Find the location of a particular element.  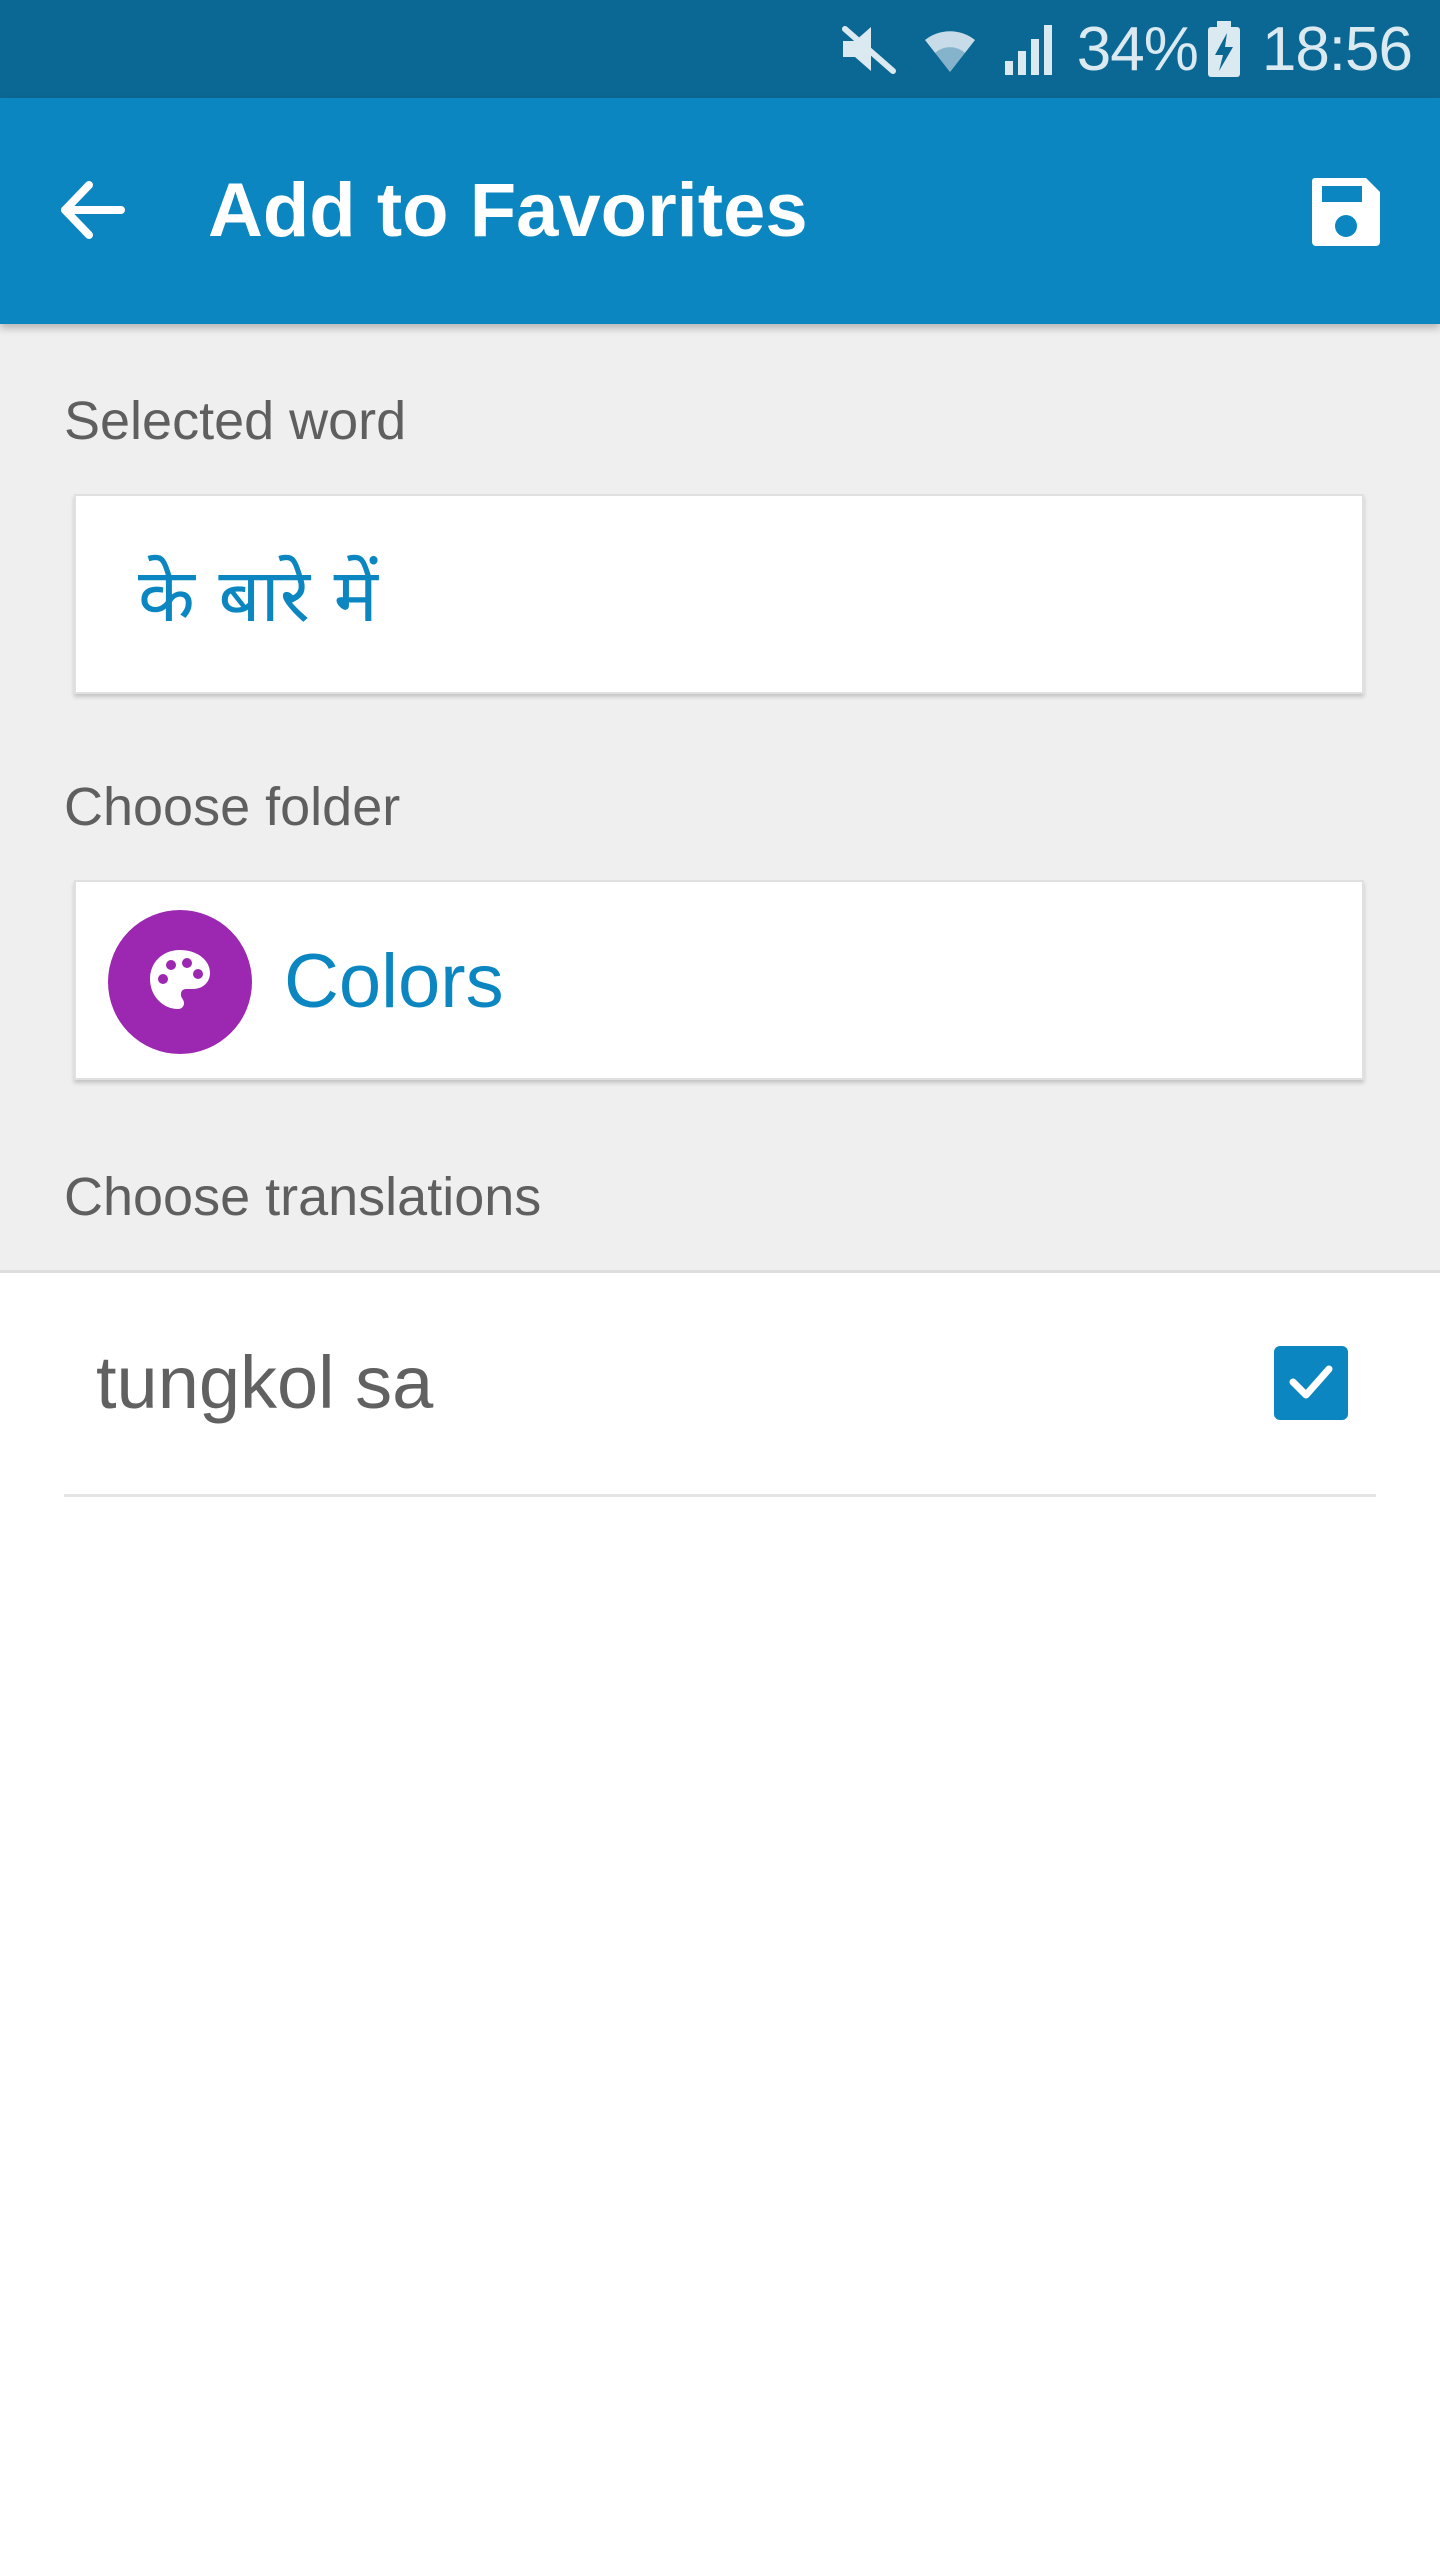

translation-checkbox is located at coordinates (1311, 1383).